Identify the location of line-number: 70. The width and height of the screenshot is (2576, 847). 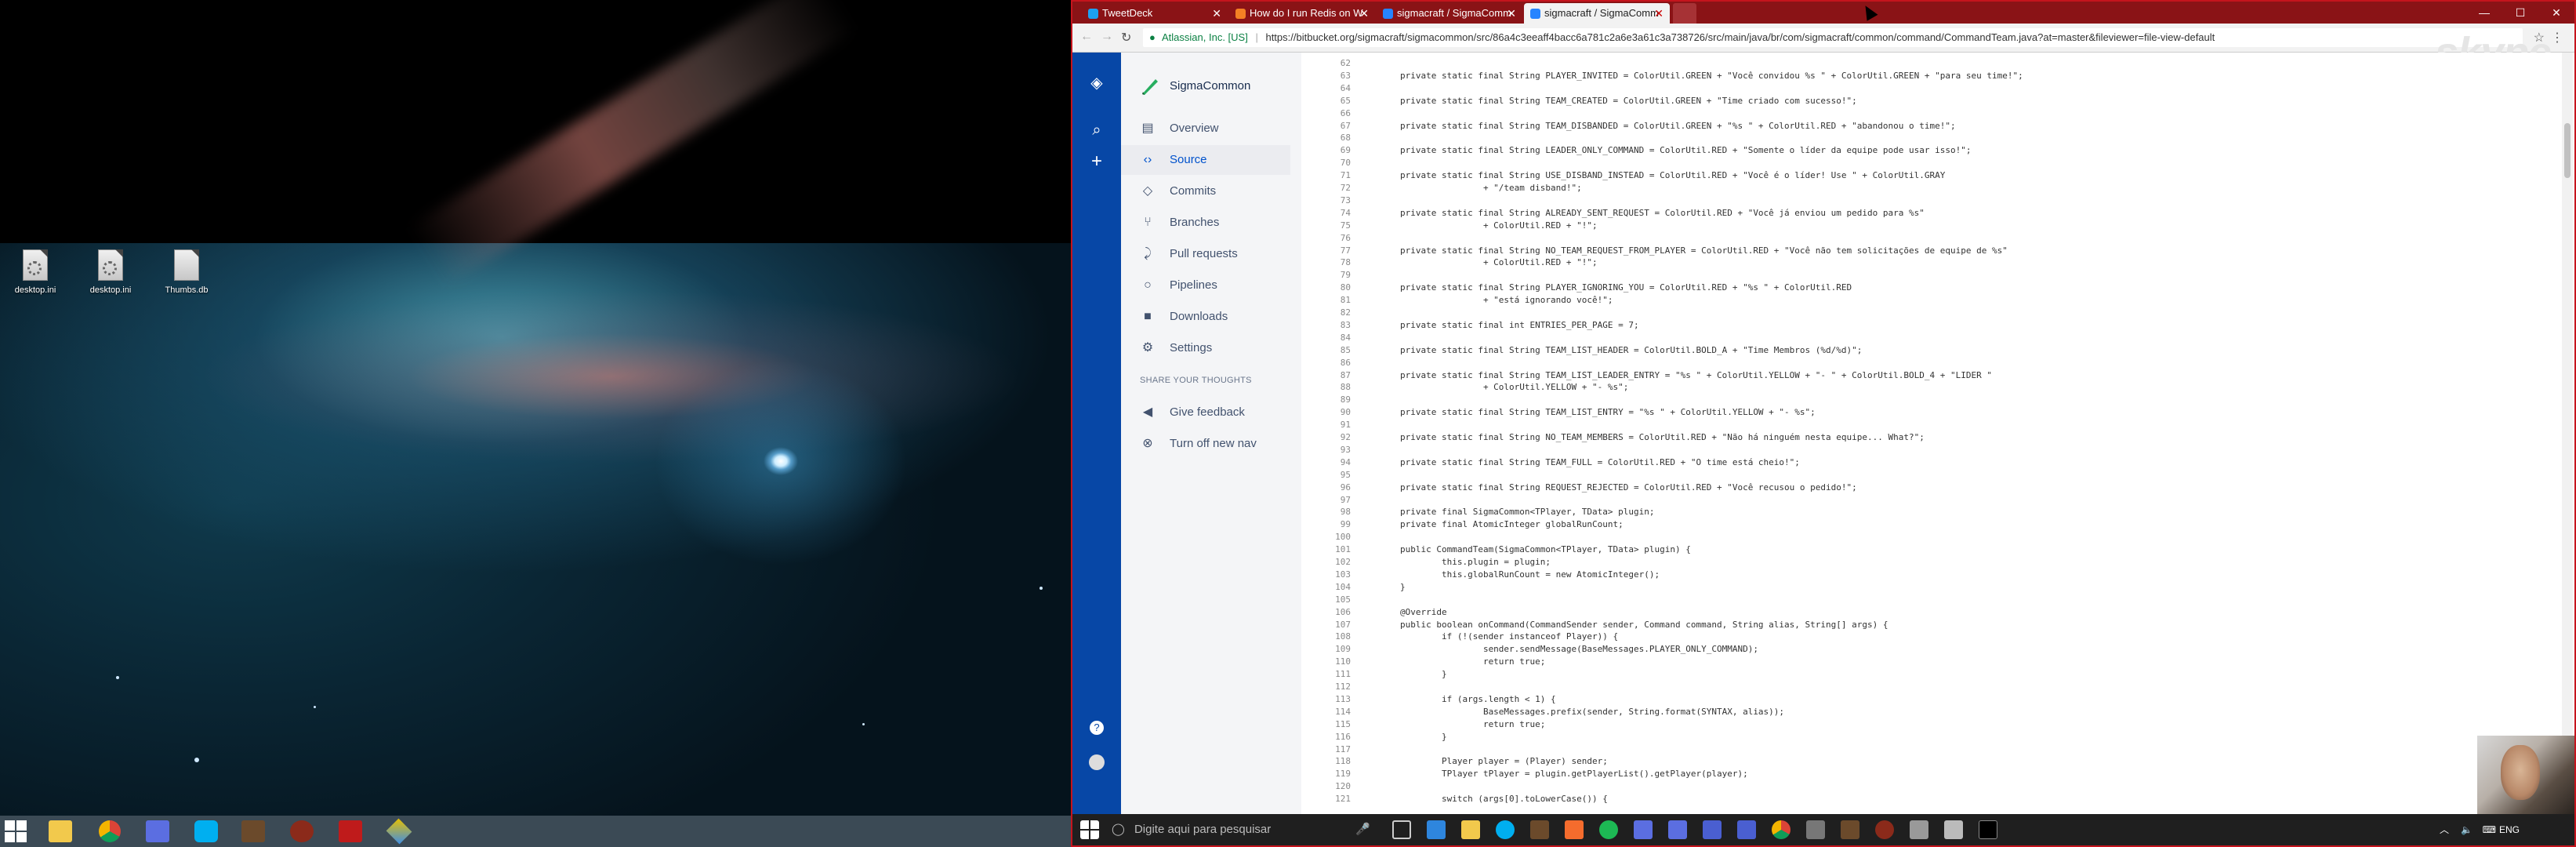
(1327, 163).